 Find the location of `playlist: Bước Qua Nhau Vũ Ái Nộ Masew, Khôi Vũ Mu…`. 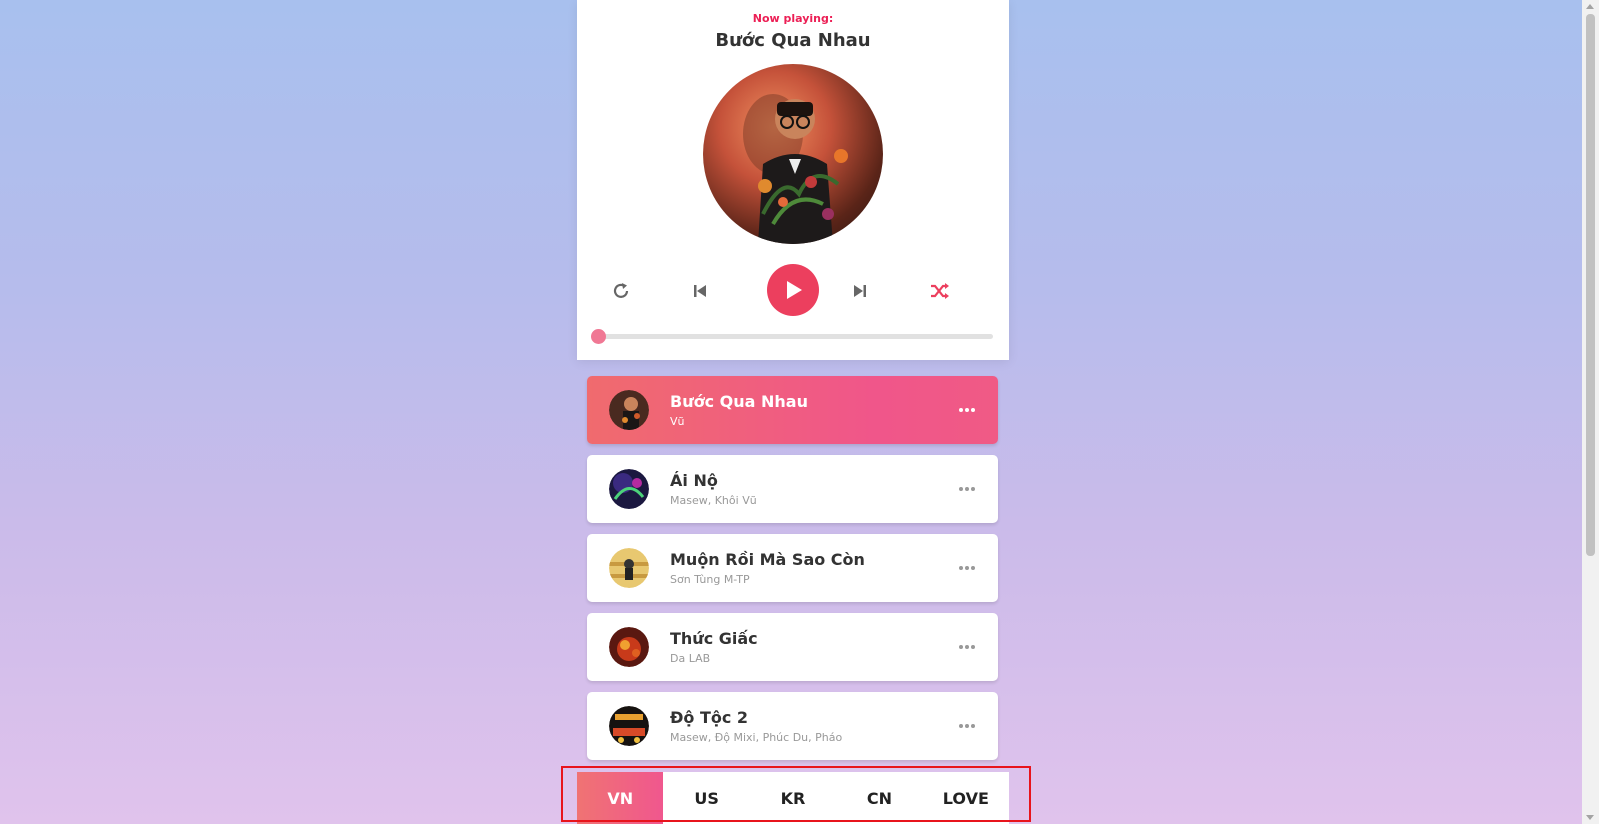

playlist: Bước Qua Nhau Vũ Ái Nộ Masew, Khôi Vũ Mu… is located at coordinates (792, 573).